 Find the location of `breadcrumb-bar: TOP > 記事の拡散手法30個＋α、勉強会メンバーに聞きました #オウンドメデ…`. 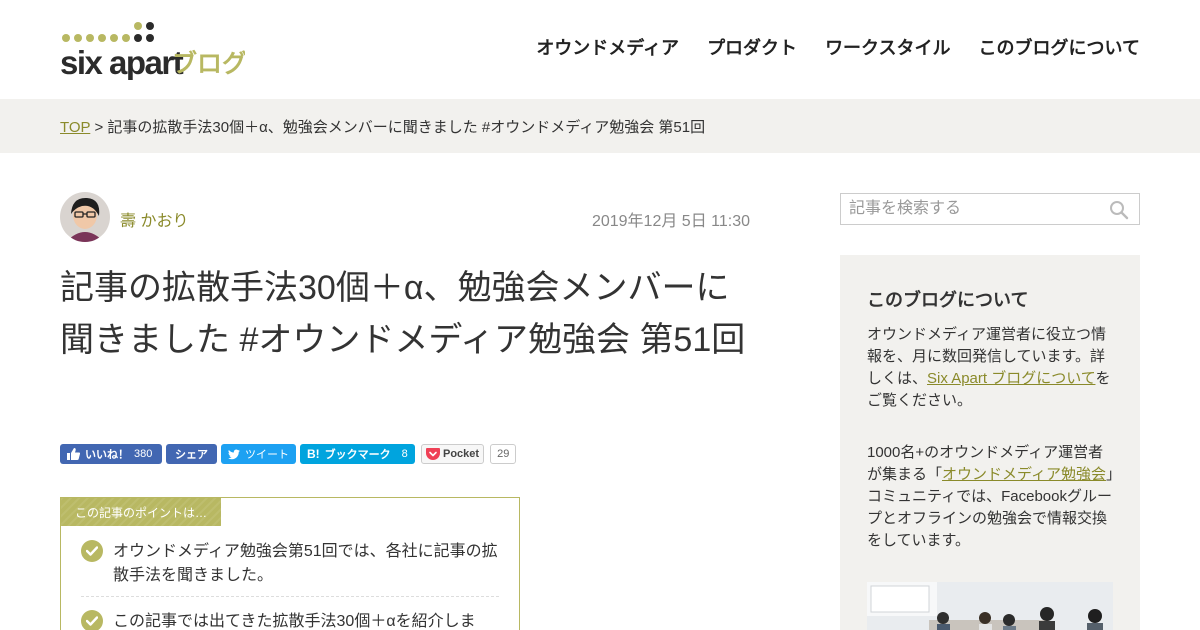

breadcrumb-bar: TOP > 記事の拡散手法30個＋α、勉強会メンバーに聞きました #オウンドメデ… is located at coordinates (600, 126).